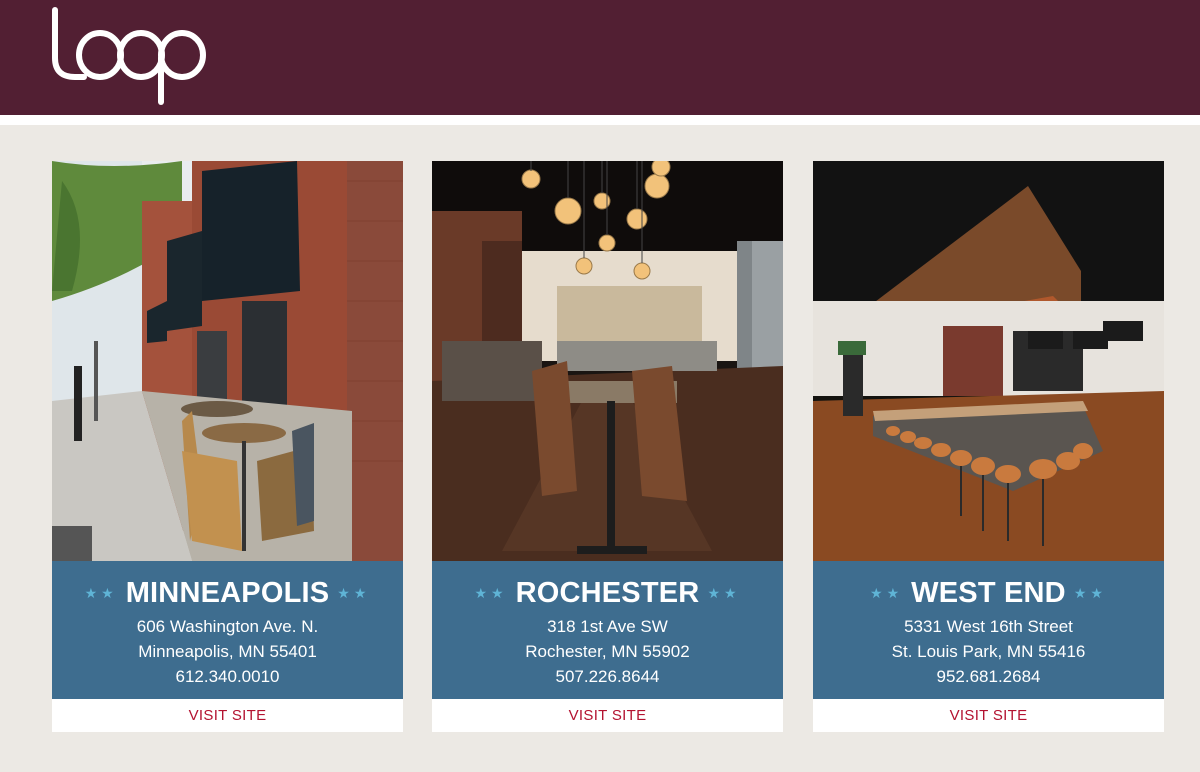 The width and height of the screenshot is (1200, 772). I want to click on phone-number: 952.681.2684, so click(988, 677).